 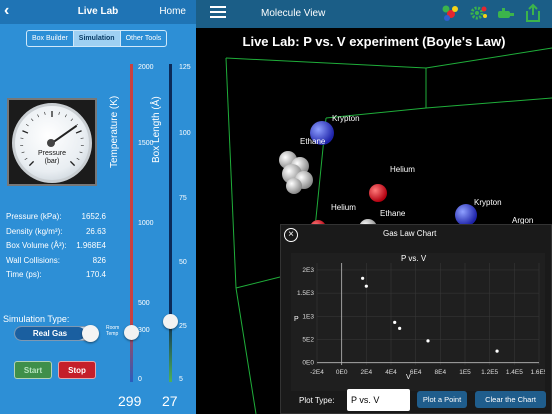 I want to click on box-length-slider-track, so click(x=170, y=223).